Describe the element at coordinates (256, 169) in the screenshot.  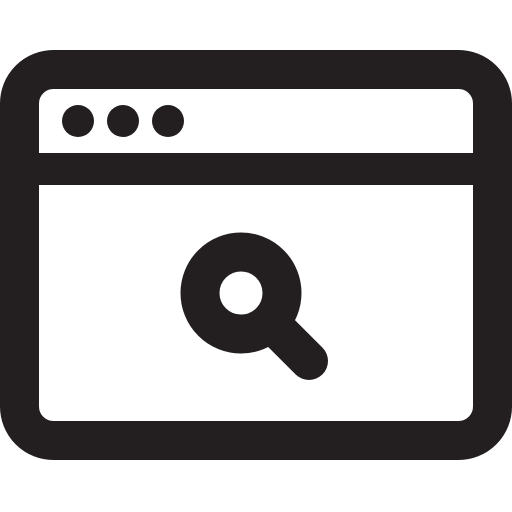
I see `browser-title-bar-divider` at that location.